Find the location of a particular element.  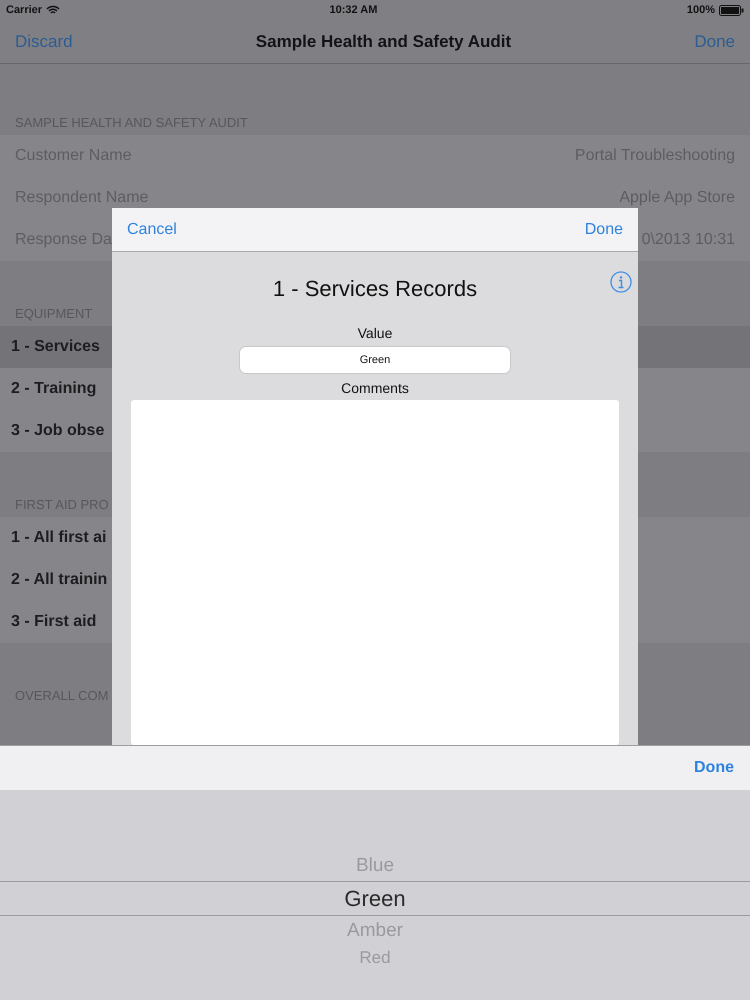

battery-percent: 100% is located at coordinates (700, 10).